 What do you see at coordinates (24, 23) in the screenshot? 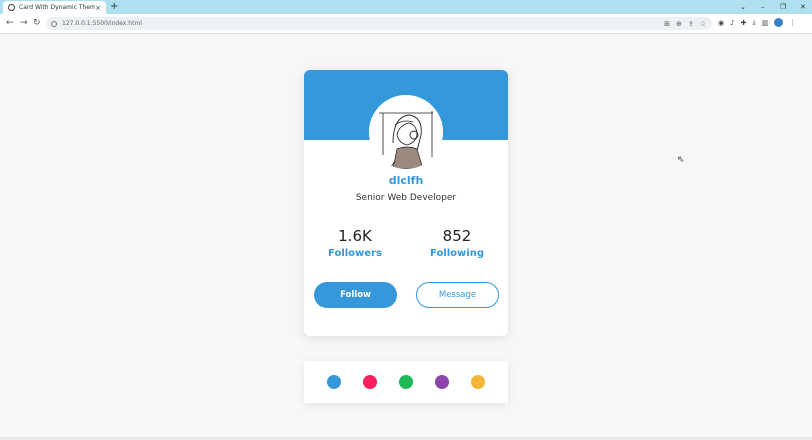
I see `forward-icon: →` at bounding box center [24, 23].